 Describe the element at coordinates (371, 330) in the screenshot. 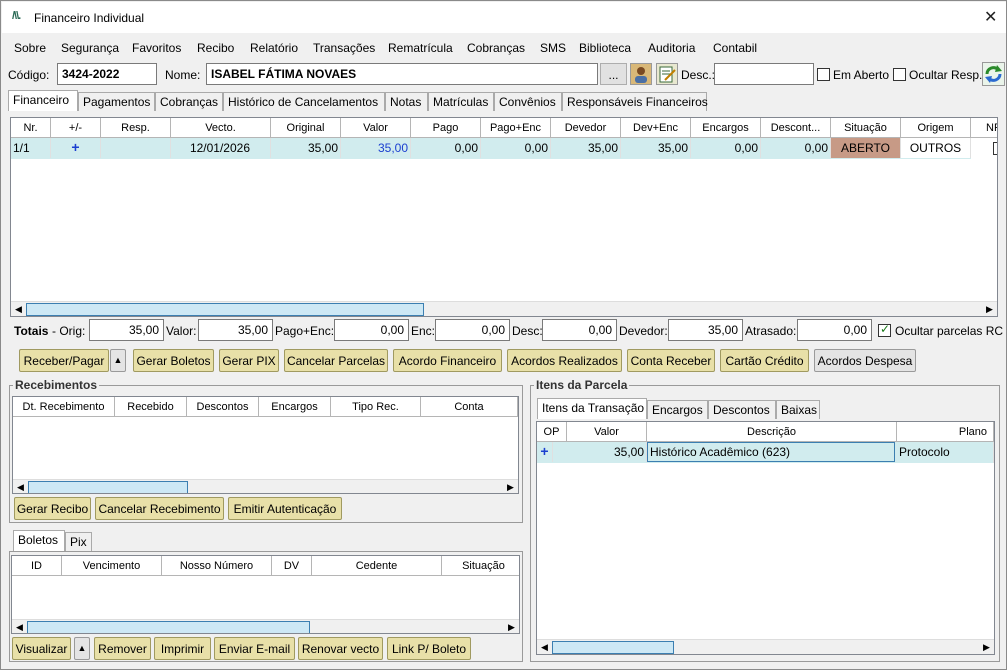

I see `pago-enc-field: 0,00` at that location.